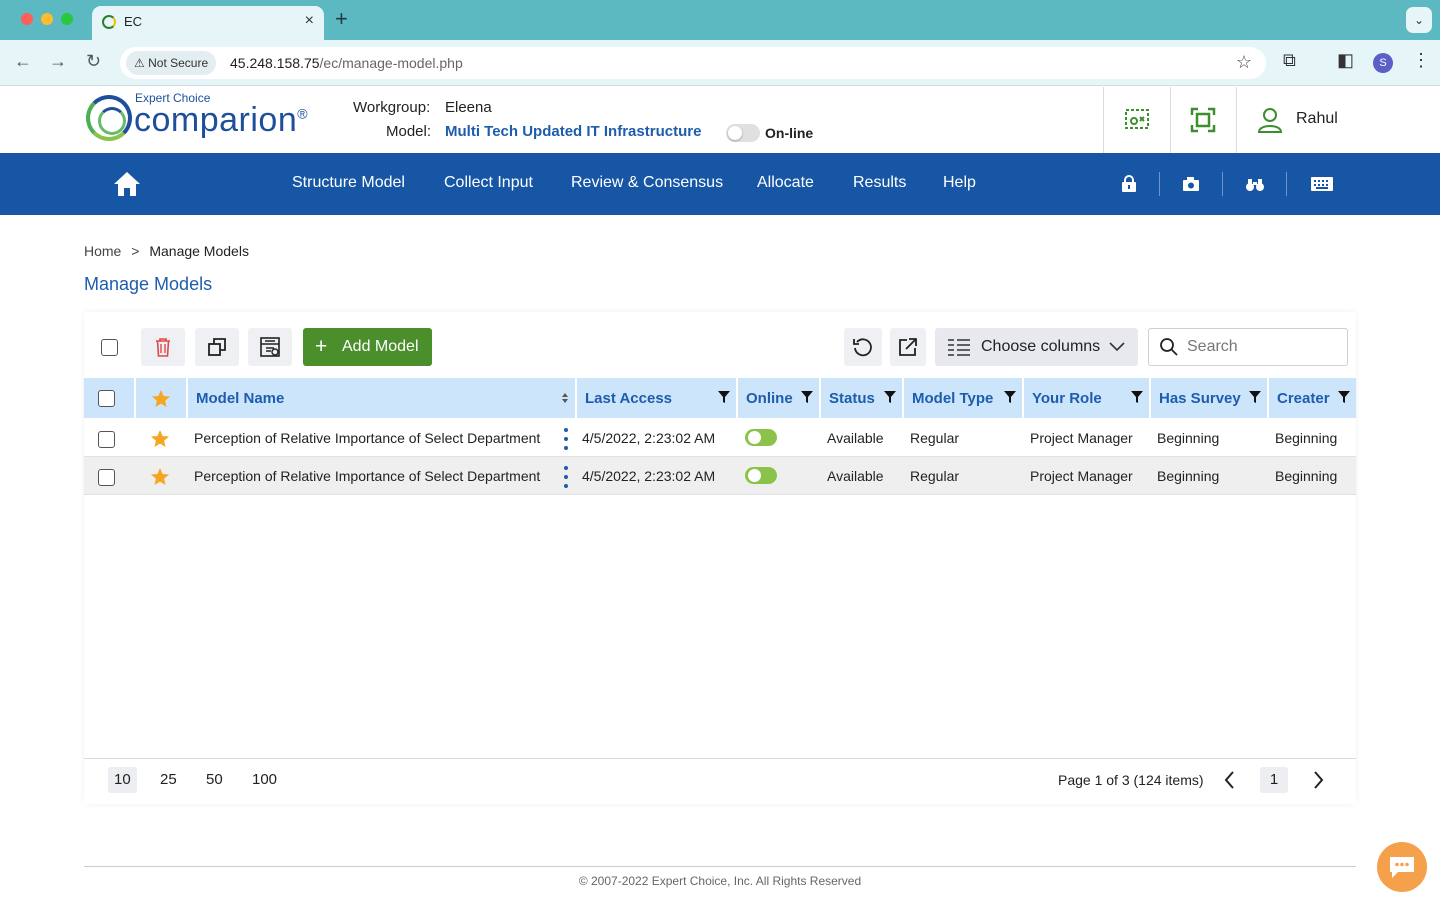  I want to click on search-box, so click(1248, 347).